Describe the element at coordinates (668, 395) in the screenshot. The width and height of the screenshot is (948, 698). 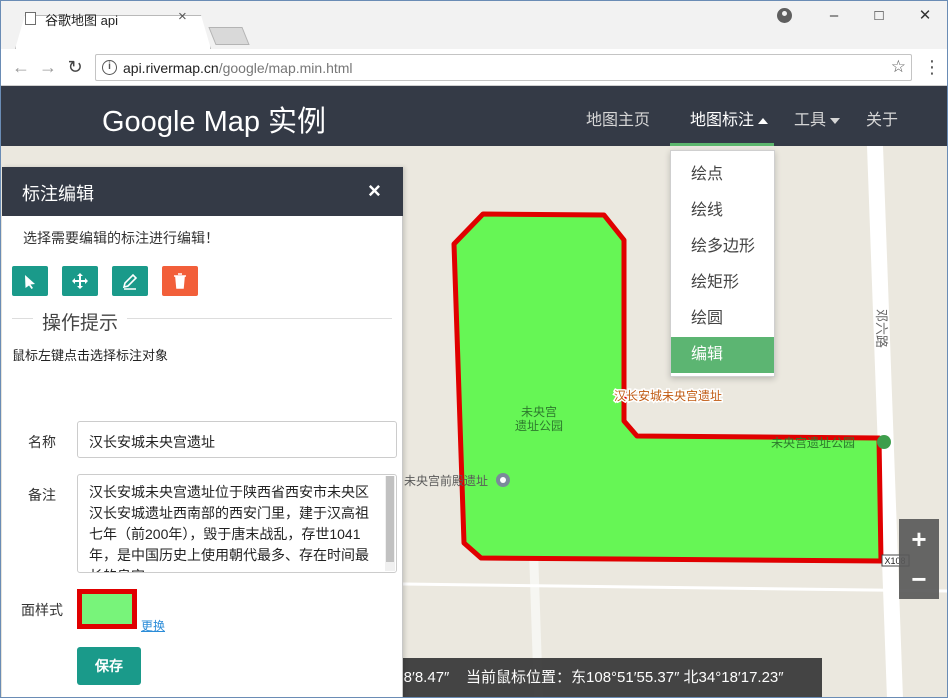
I see `polygon-label: 汉长安城未央宫遗址` at that location.